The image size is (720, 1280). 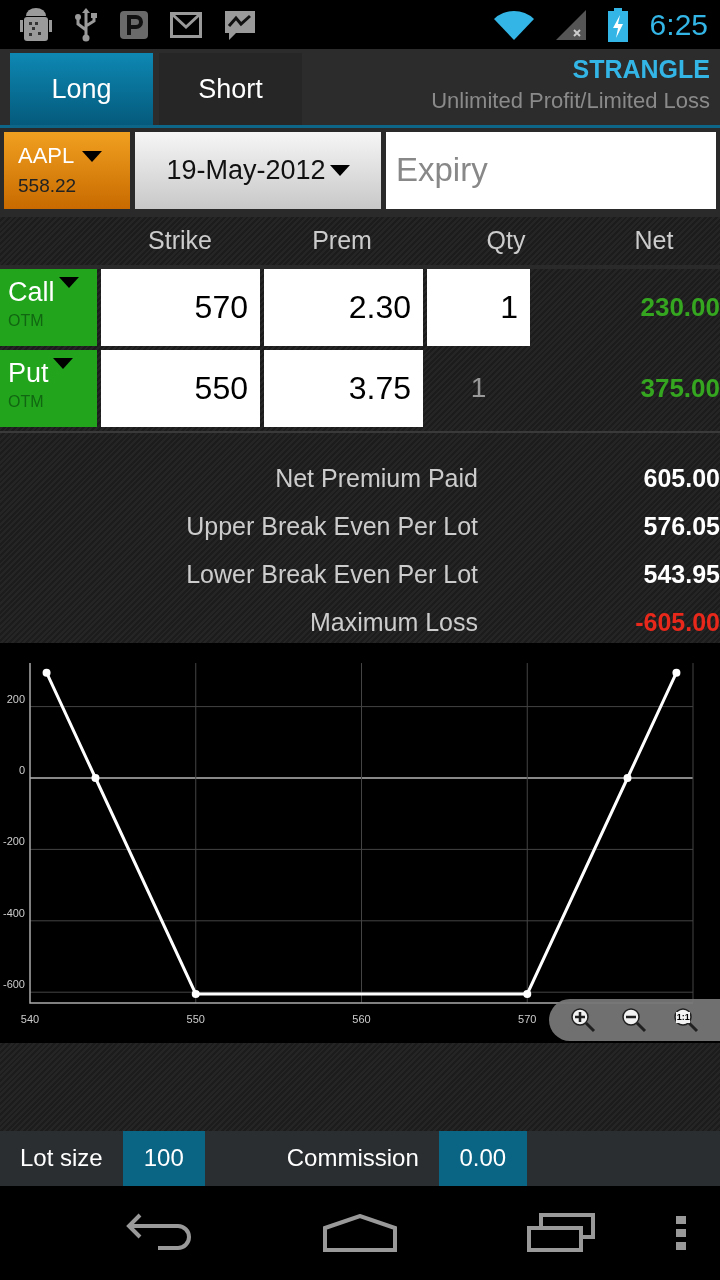 I want to click on x-tick-label: 540, so click(x=30, y=1018).